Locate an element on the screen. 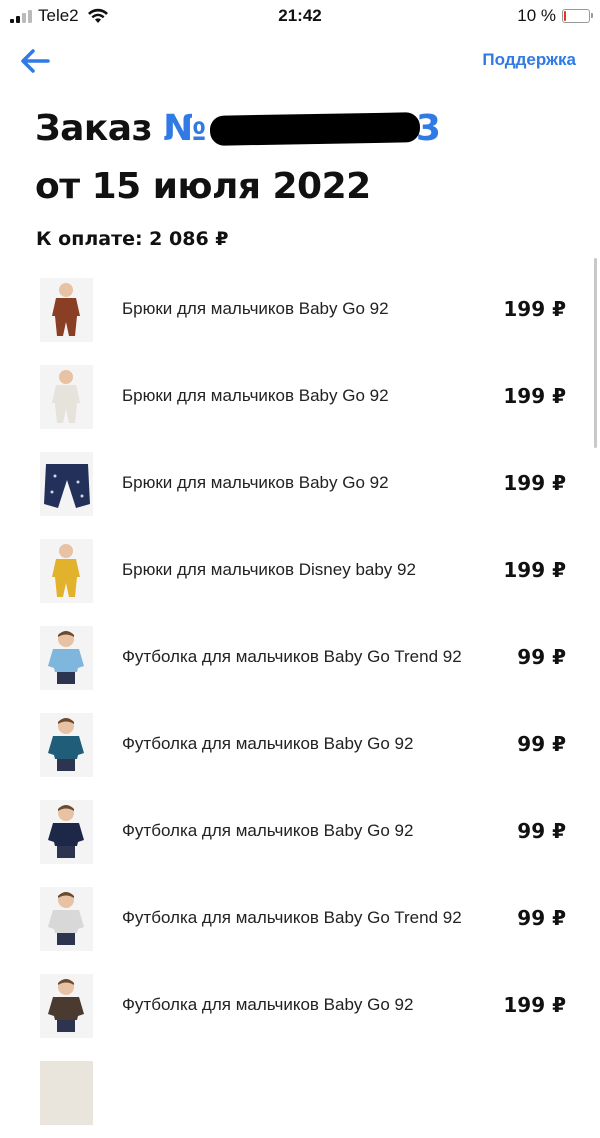 The width and height of the screenshot is (600, 1138). order-item-row-partial is located at coordinates (300, 1094).